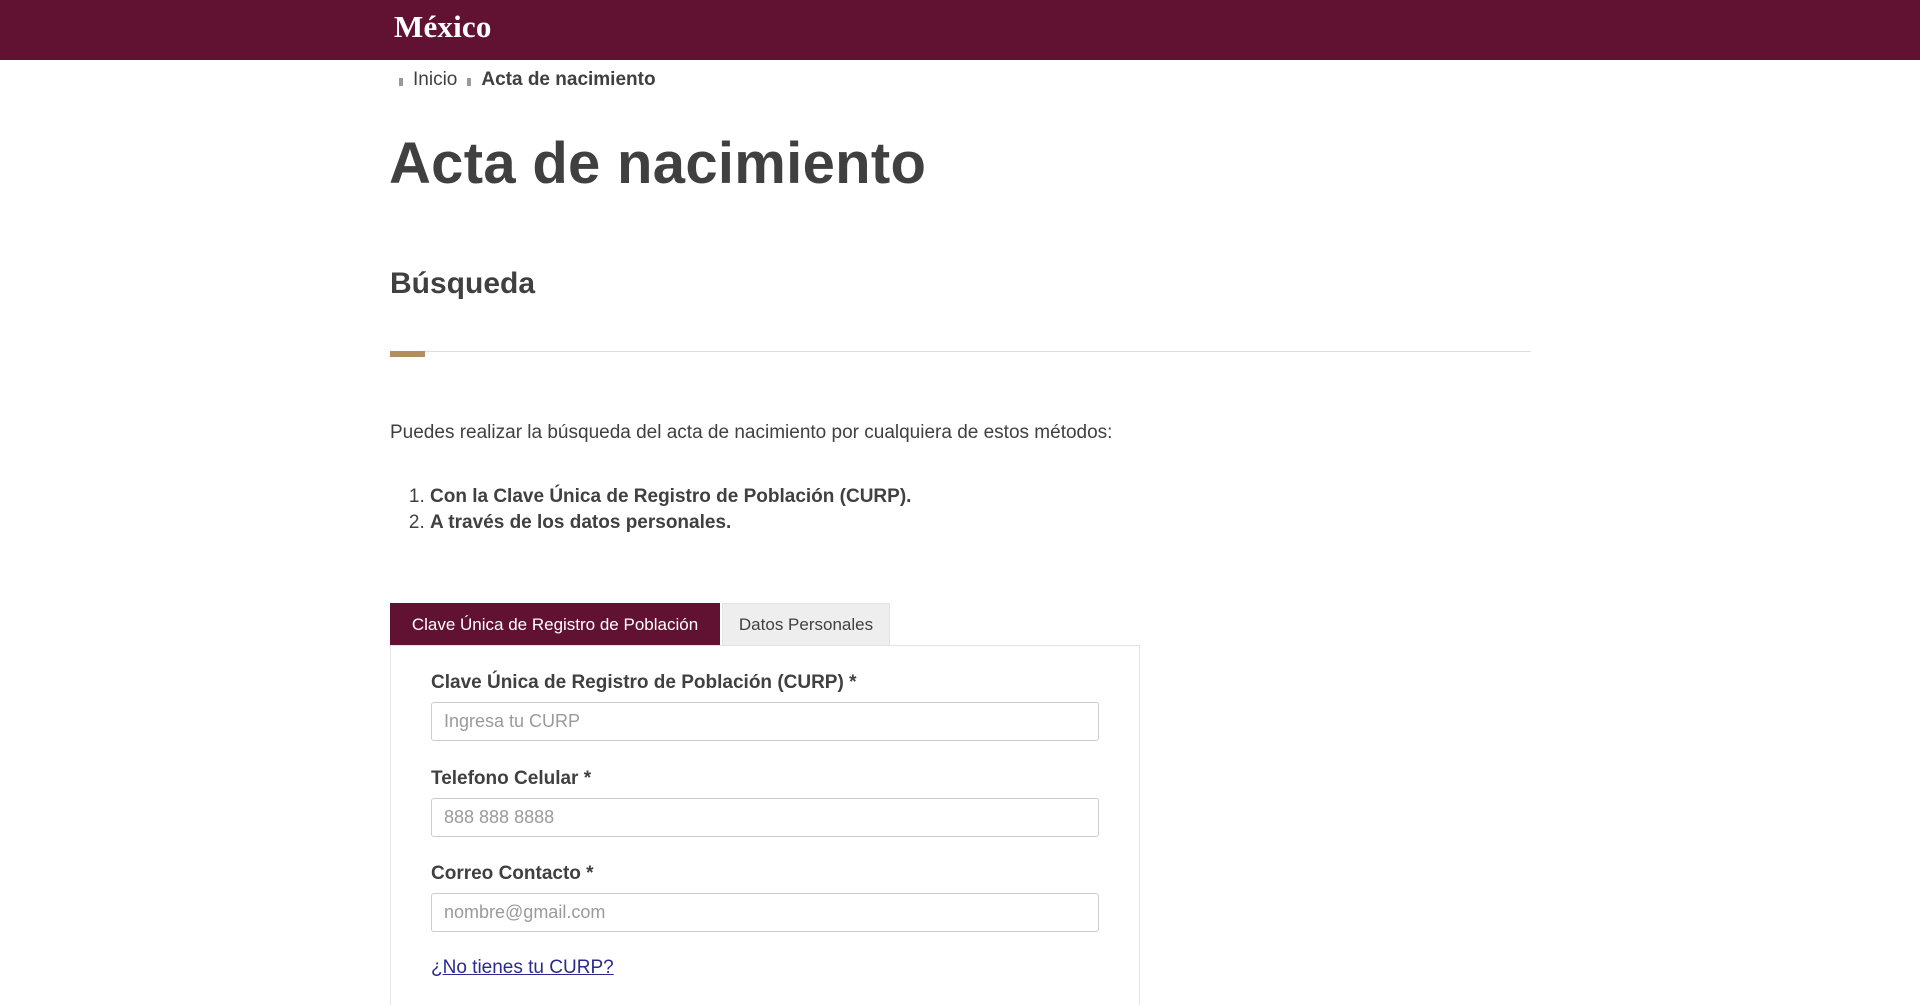 The image size is (1920, 1005). Describe the element at coordinates (522, 968) in the screenshot. I see `no-curp-link: ¿No tienes tu CURP?` at that location.